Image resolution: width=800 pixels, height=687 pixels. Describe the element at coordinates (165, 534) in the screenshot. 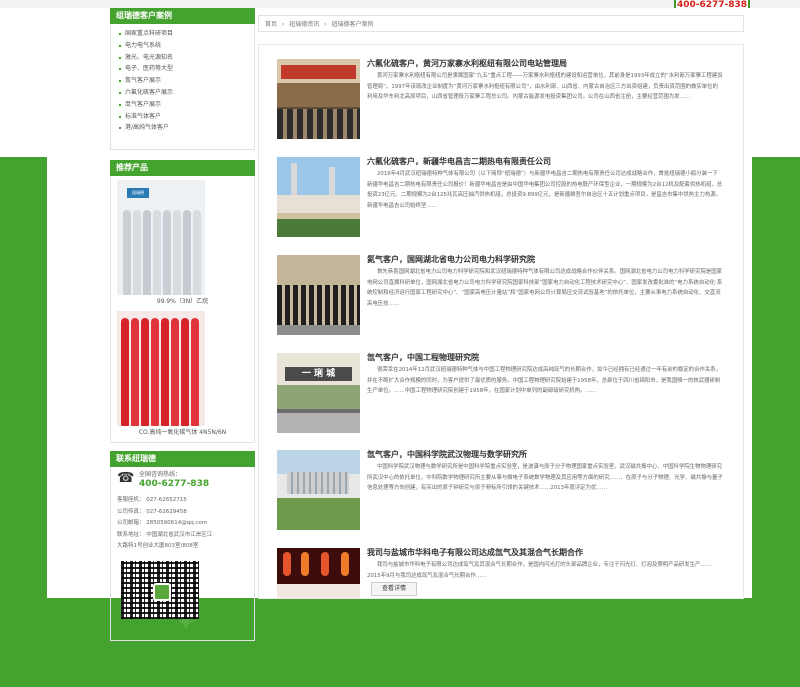

I see `contact-line: 联系地址： 中国湖北省武汉市江岸区江` at that location.